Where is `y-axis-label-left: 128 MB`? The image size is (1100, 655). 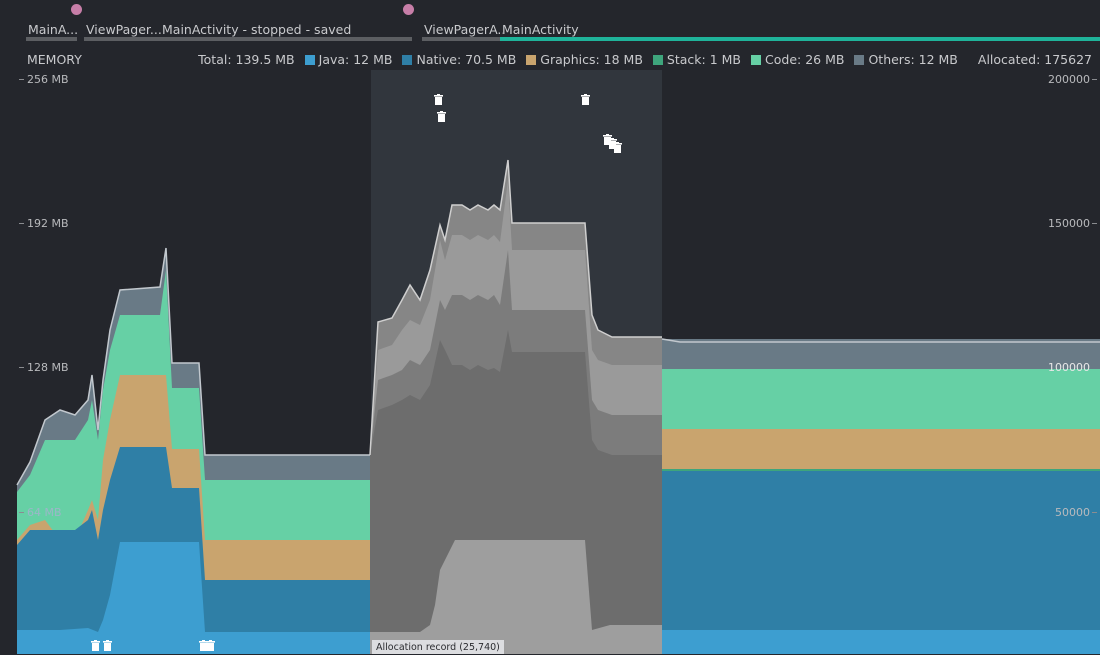
y-axis-label-left: 128 MB is located at coordinates (48, 367).